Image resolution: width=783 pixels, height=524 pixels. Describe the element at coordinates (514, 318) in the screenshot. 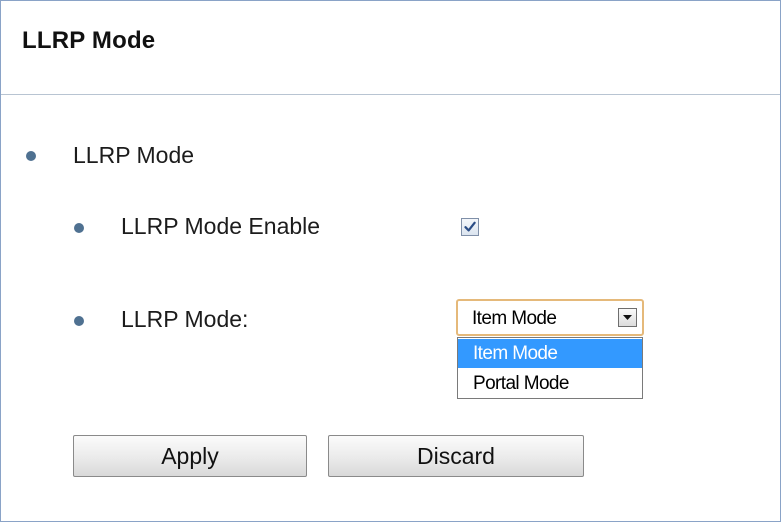

I see `llrp-mode-select-value: Item Mode` at that location.